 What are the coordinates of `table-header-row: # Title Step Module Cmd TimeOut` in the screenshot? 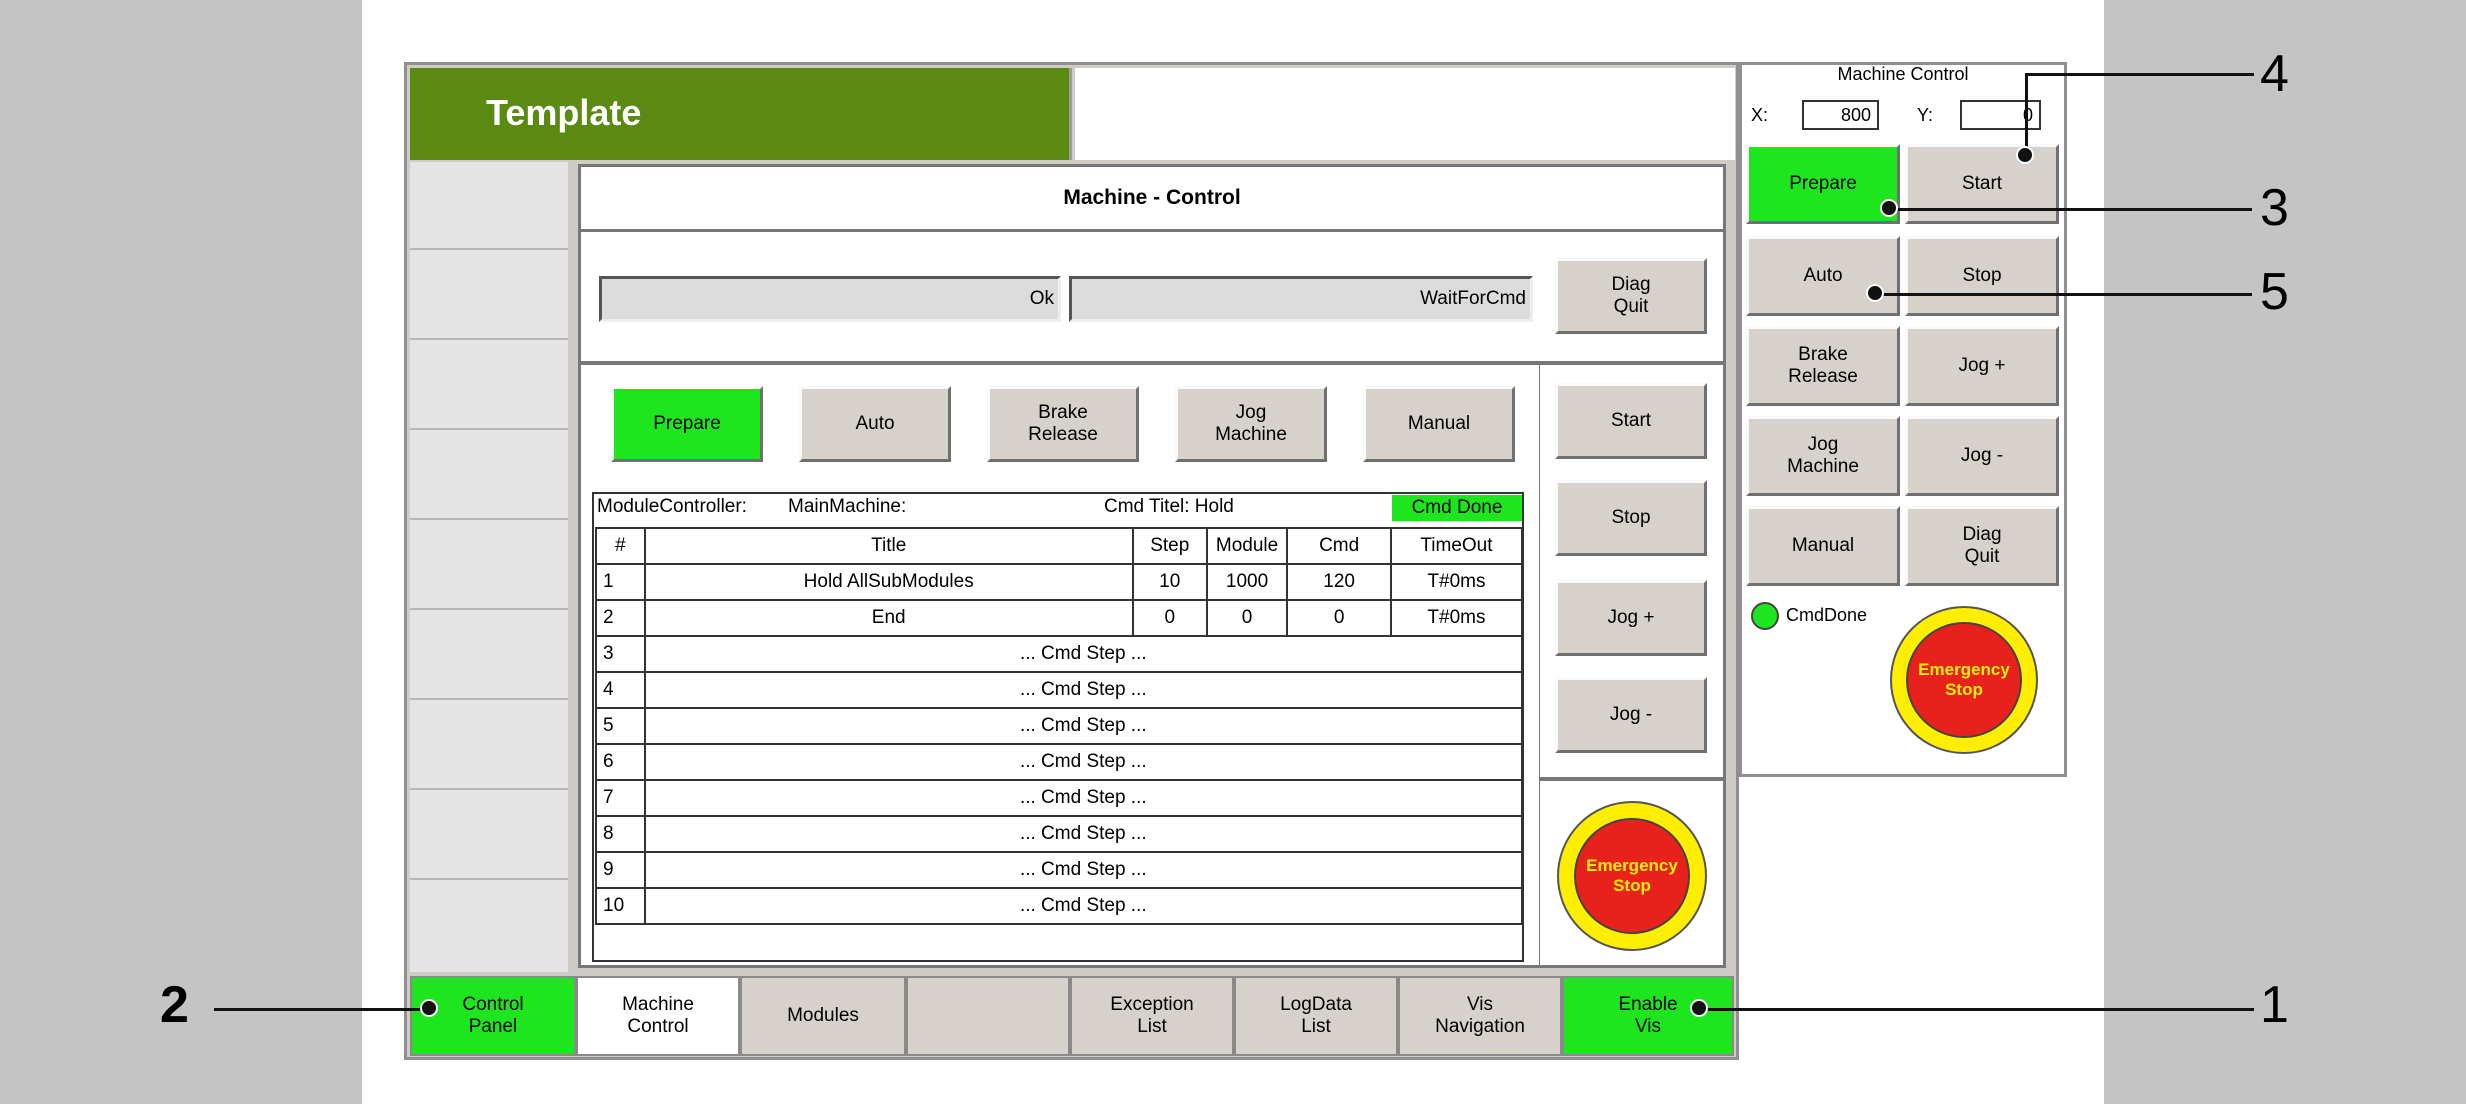 It's located at (1059, 546).